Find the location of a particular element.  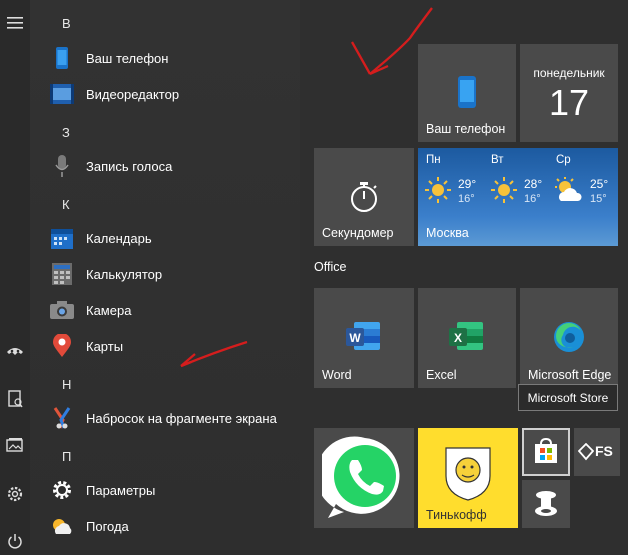

tile-label: Ваш телефон is located at coordinates (466, 129).